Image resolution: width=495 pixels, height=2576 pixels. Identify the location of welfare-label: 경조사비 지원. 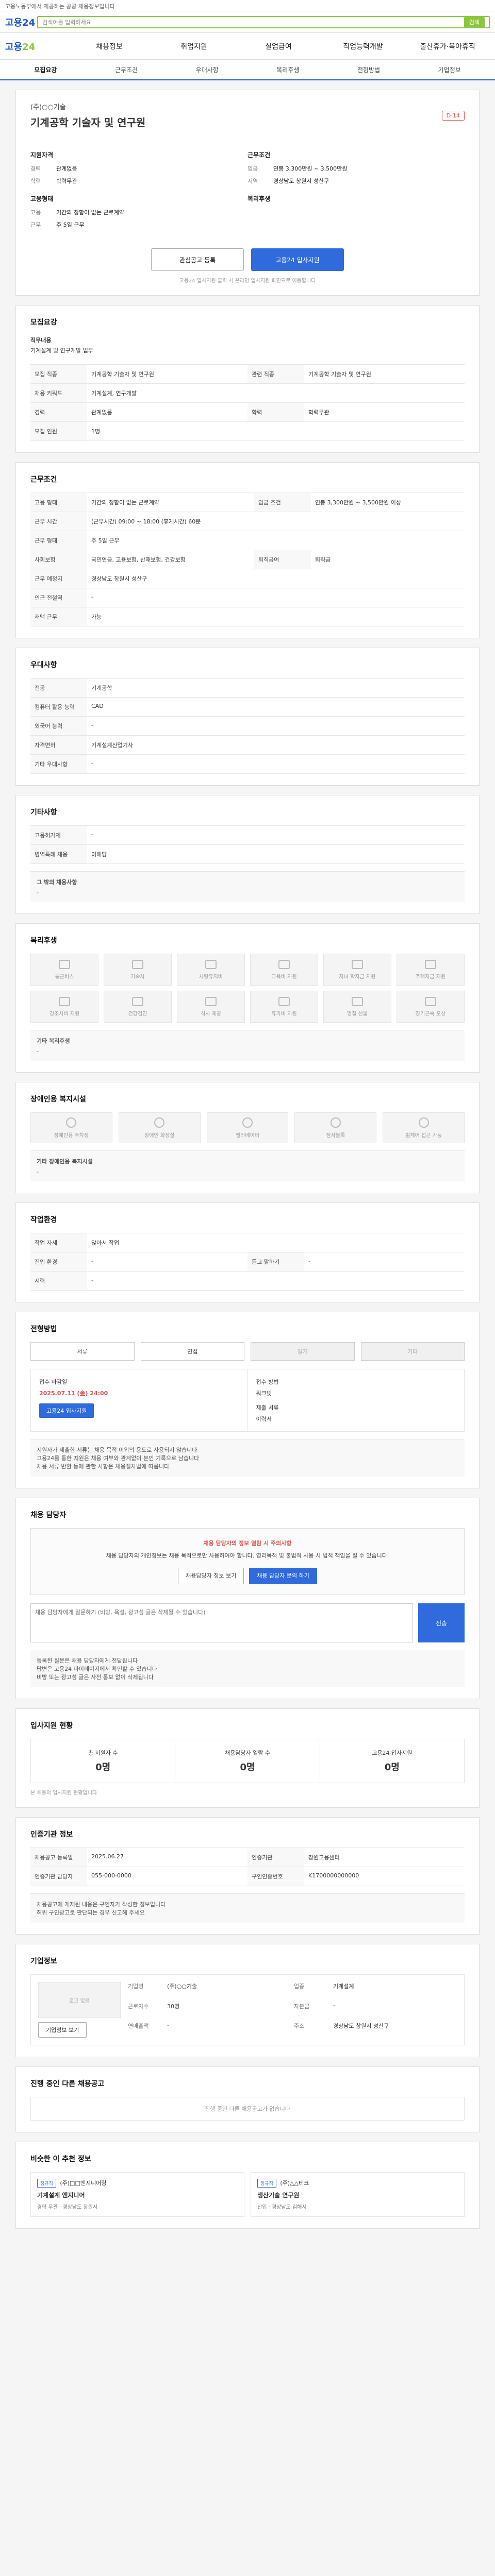
(64, 1014).